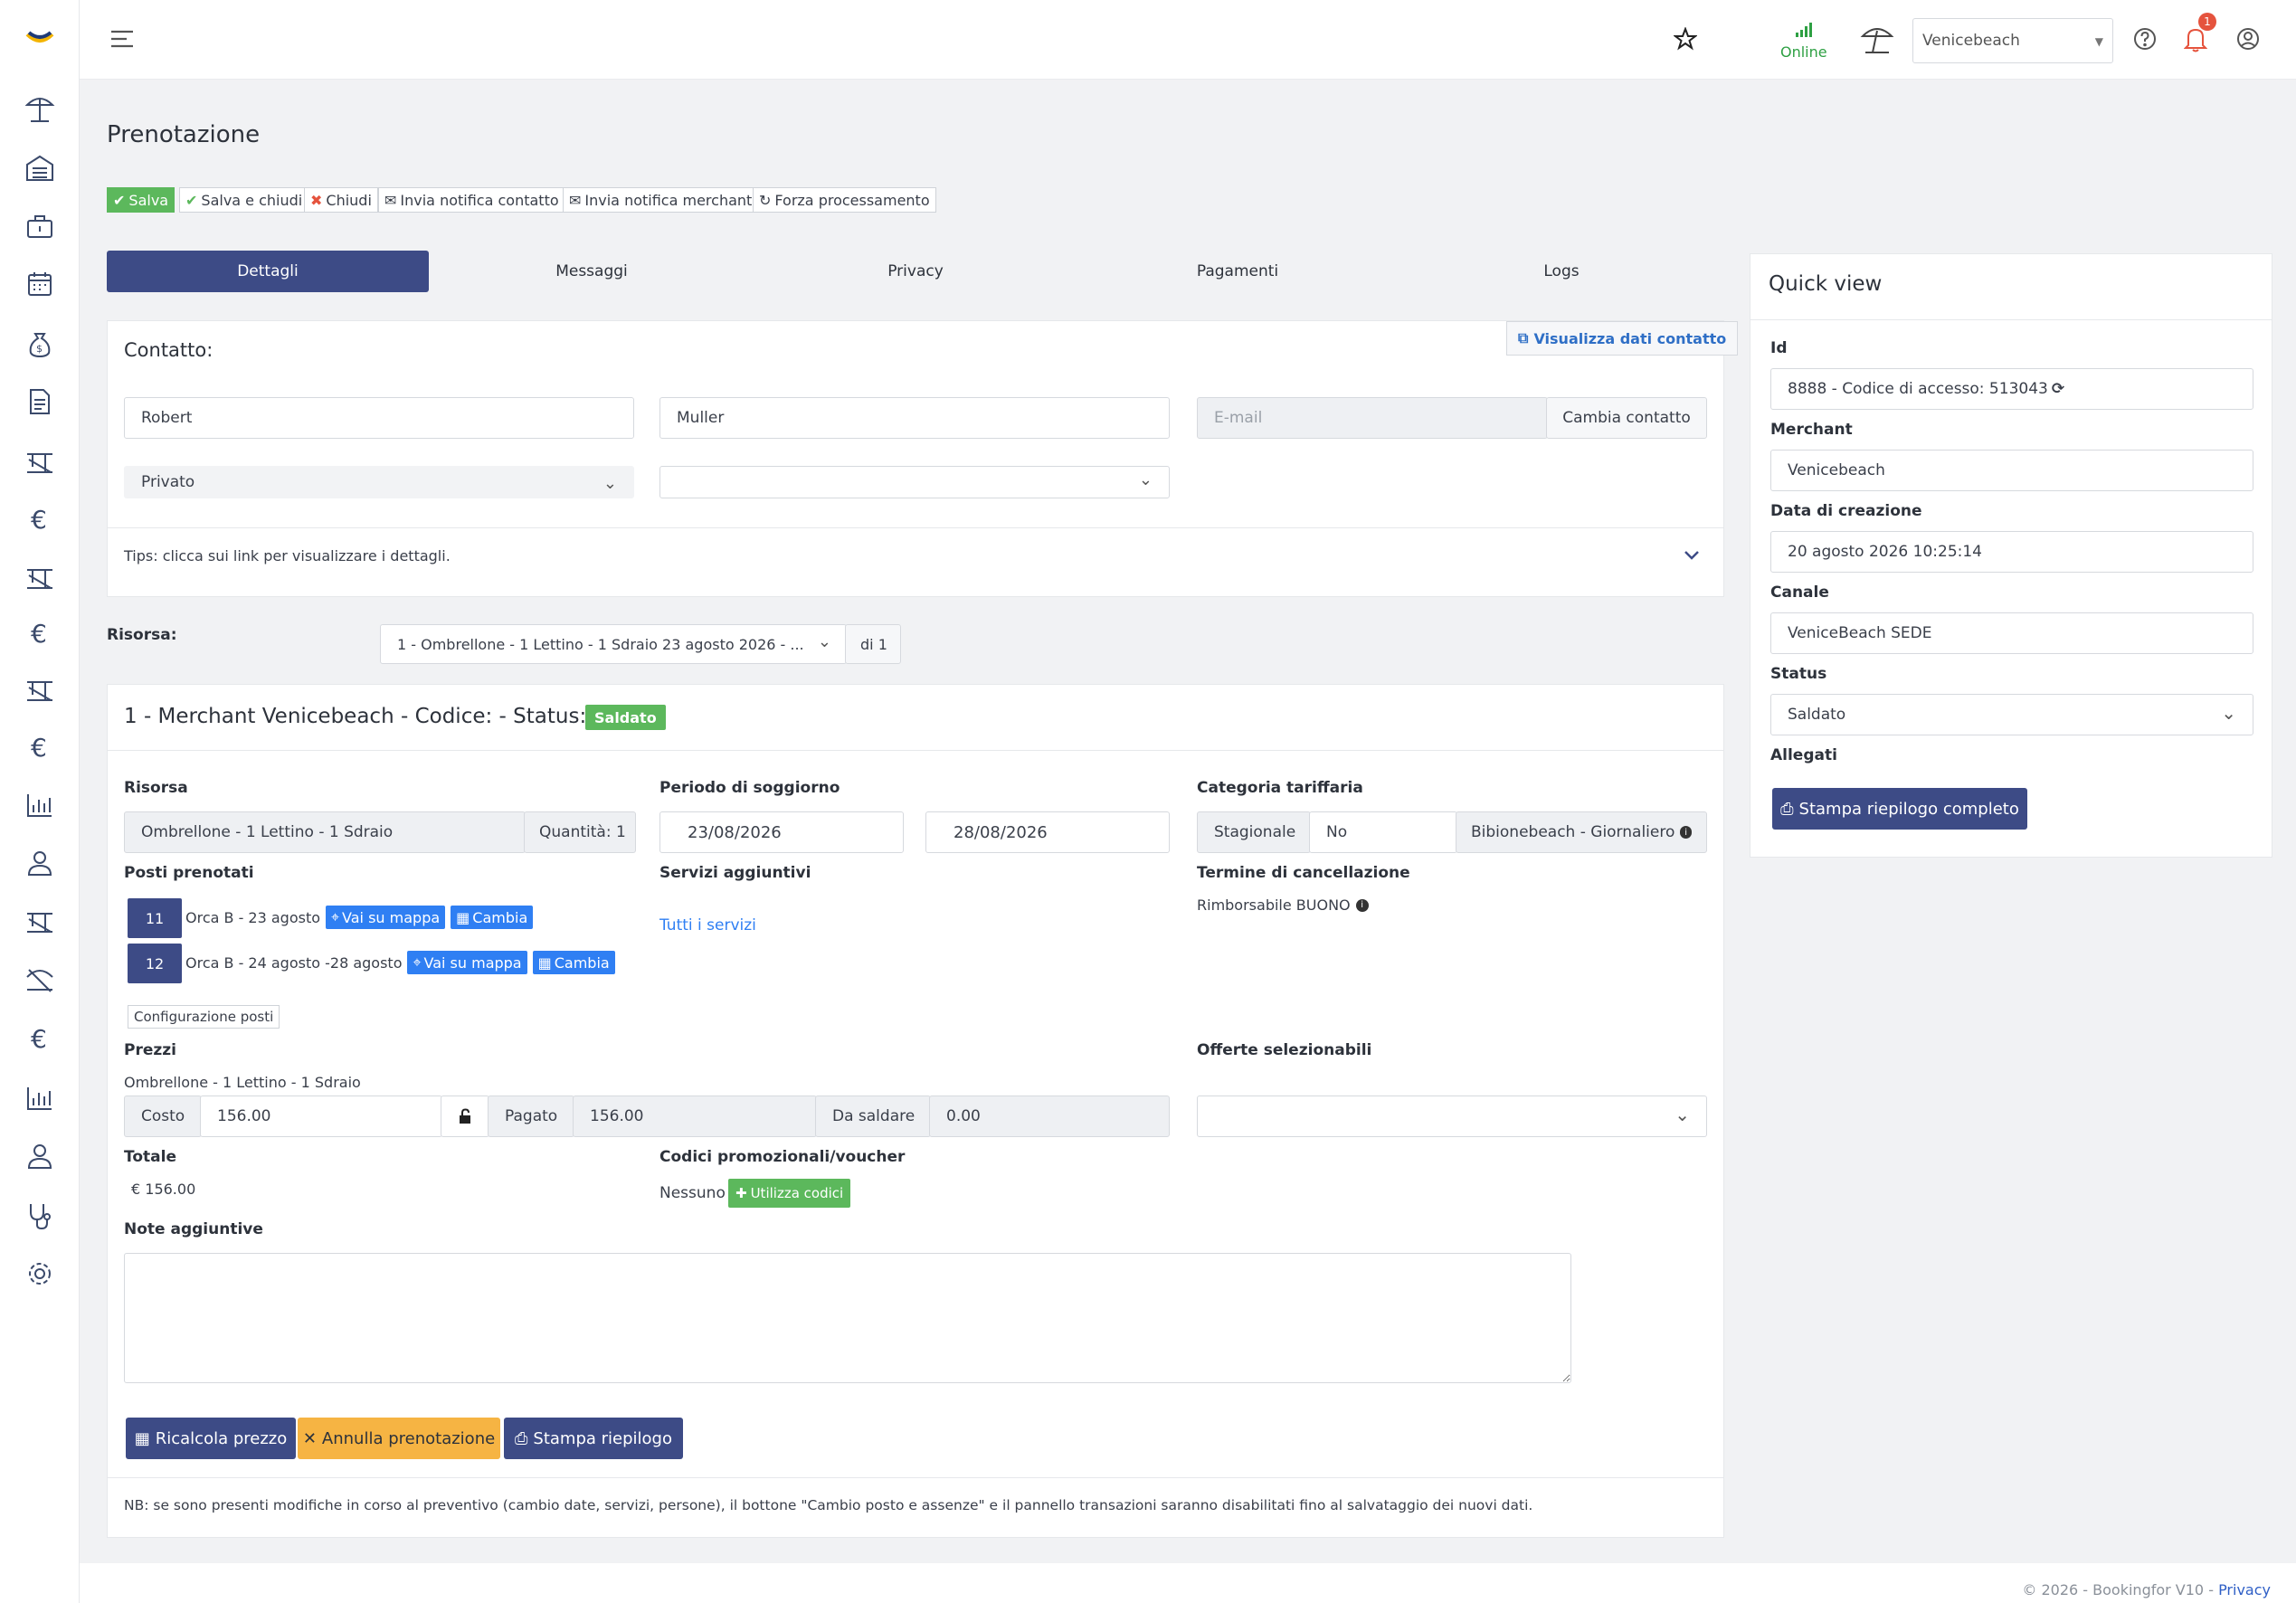  What do you see at coordinates (341, 200) in the screenshot?
I see `close-button: ✖ Chiudi` at bounding box center [341, 200].